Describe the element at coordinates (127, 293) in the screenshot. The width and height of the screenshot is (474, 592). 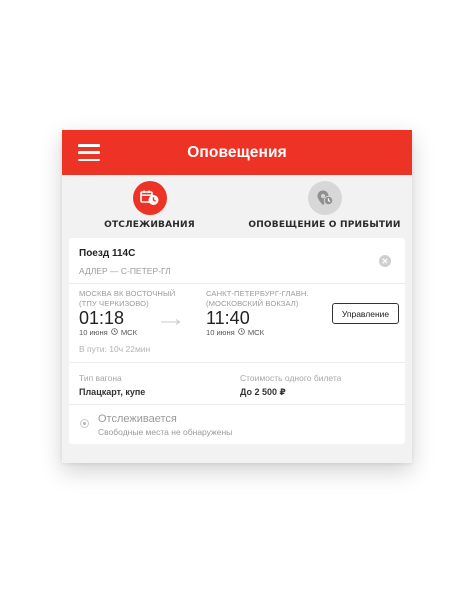
I see `departure-station-line1: МОСКВА ВК ВОСТОЧНЫЙ` at that location.